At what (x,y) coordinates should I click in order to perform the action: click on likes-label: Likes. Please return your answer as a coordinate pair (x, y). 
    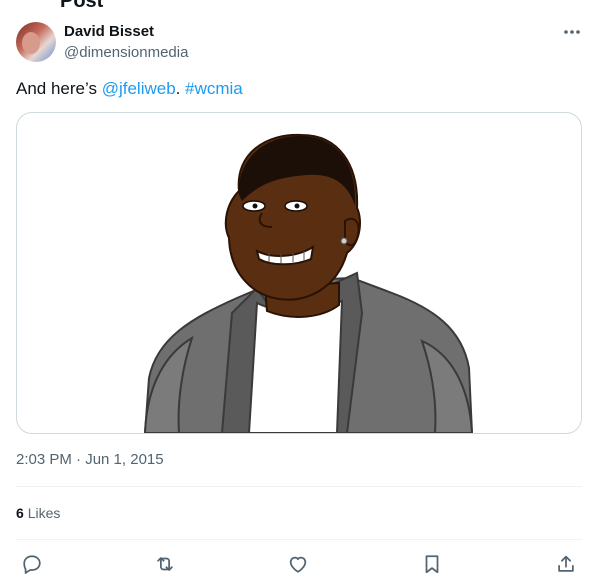
    Looking at the image, I should click on (44, 513).